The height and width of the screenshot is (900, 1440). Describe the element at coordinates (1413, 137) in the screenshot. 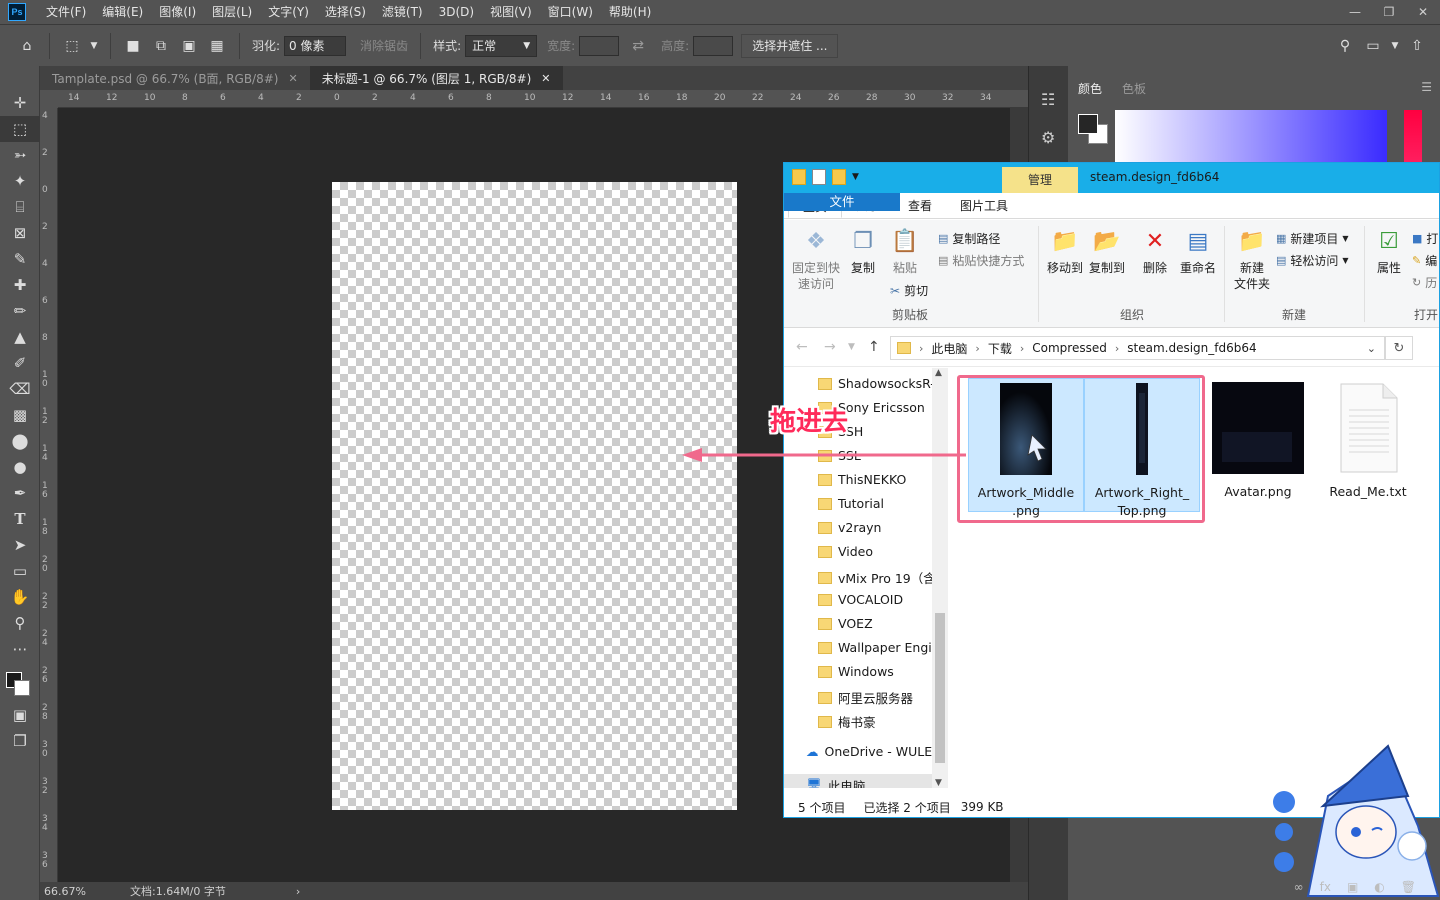

I see `hue-slider` at that location.